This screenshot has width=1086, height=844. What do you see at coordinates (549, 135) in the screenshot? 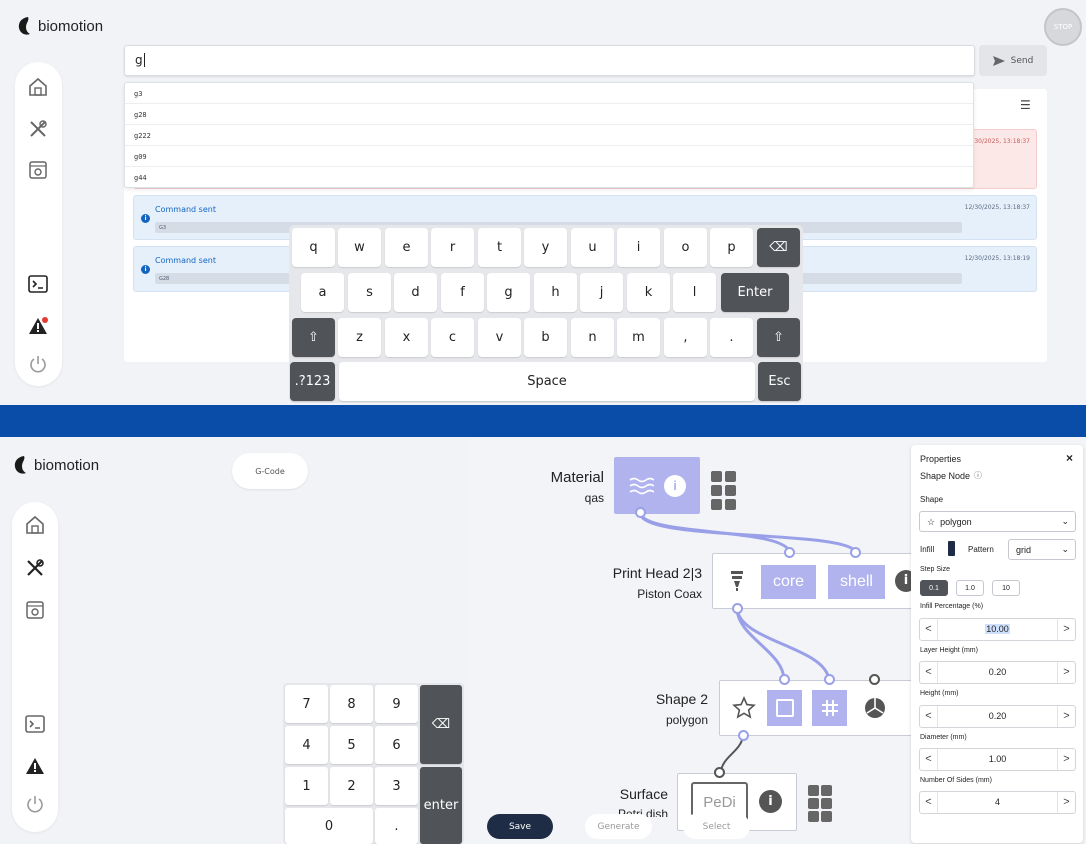
I see `suggestion-item: g222` at bounding box center [549, 135].